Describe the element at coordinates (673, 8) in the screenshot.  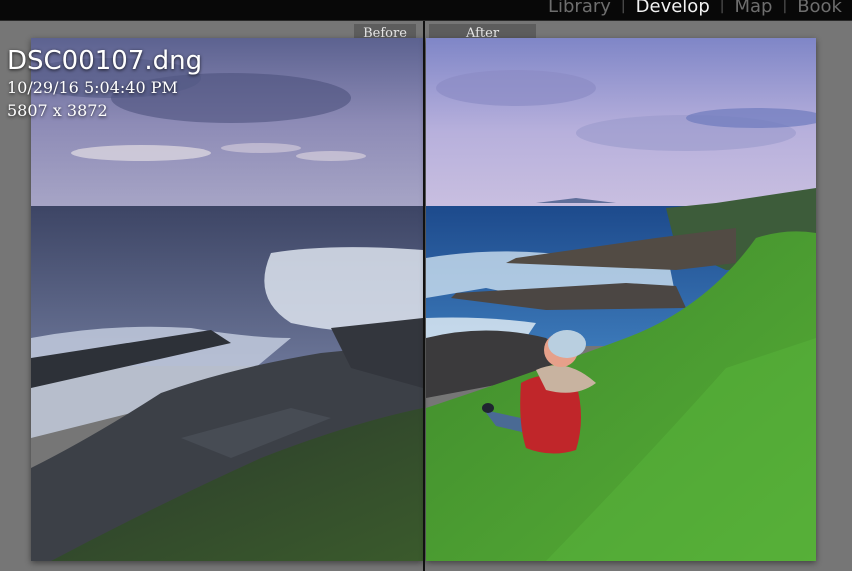
I see `module-develop: Develop` at that location.